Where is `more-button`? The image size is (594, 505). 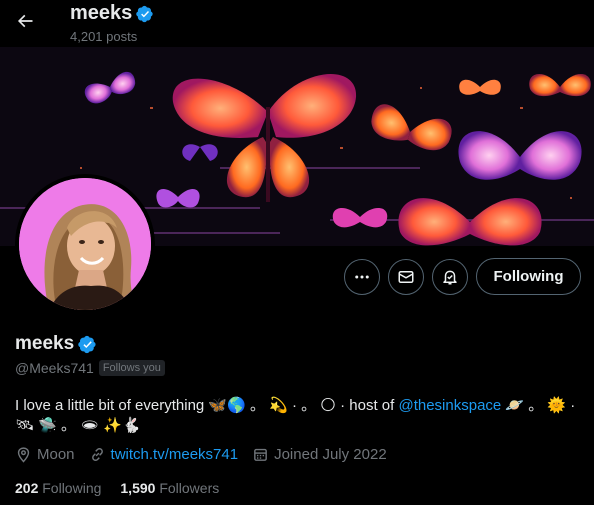 more-button is located at coordinates (362, 277).